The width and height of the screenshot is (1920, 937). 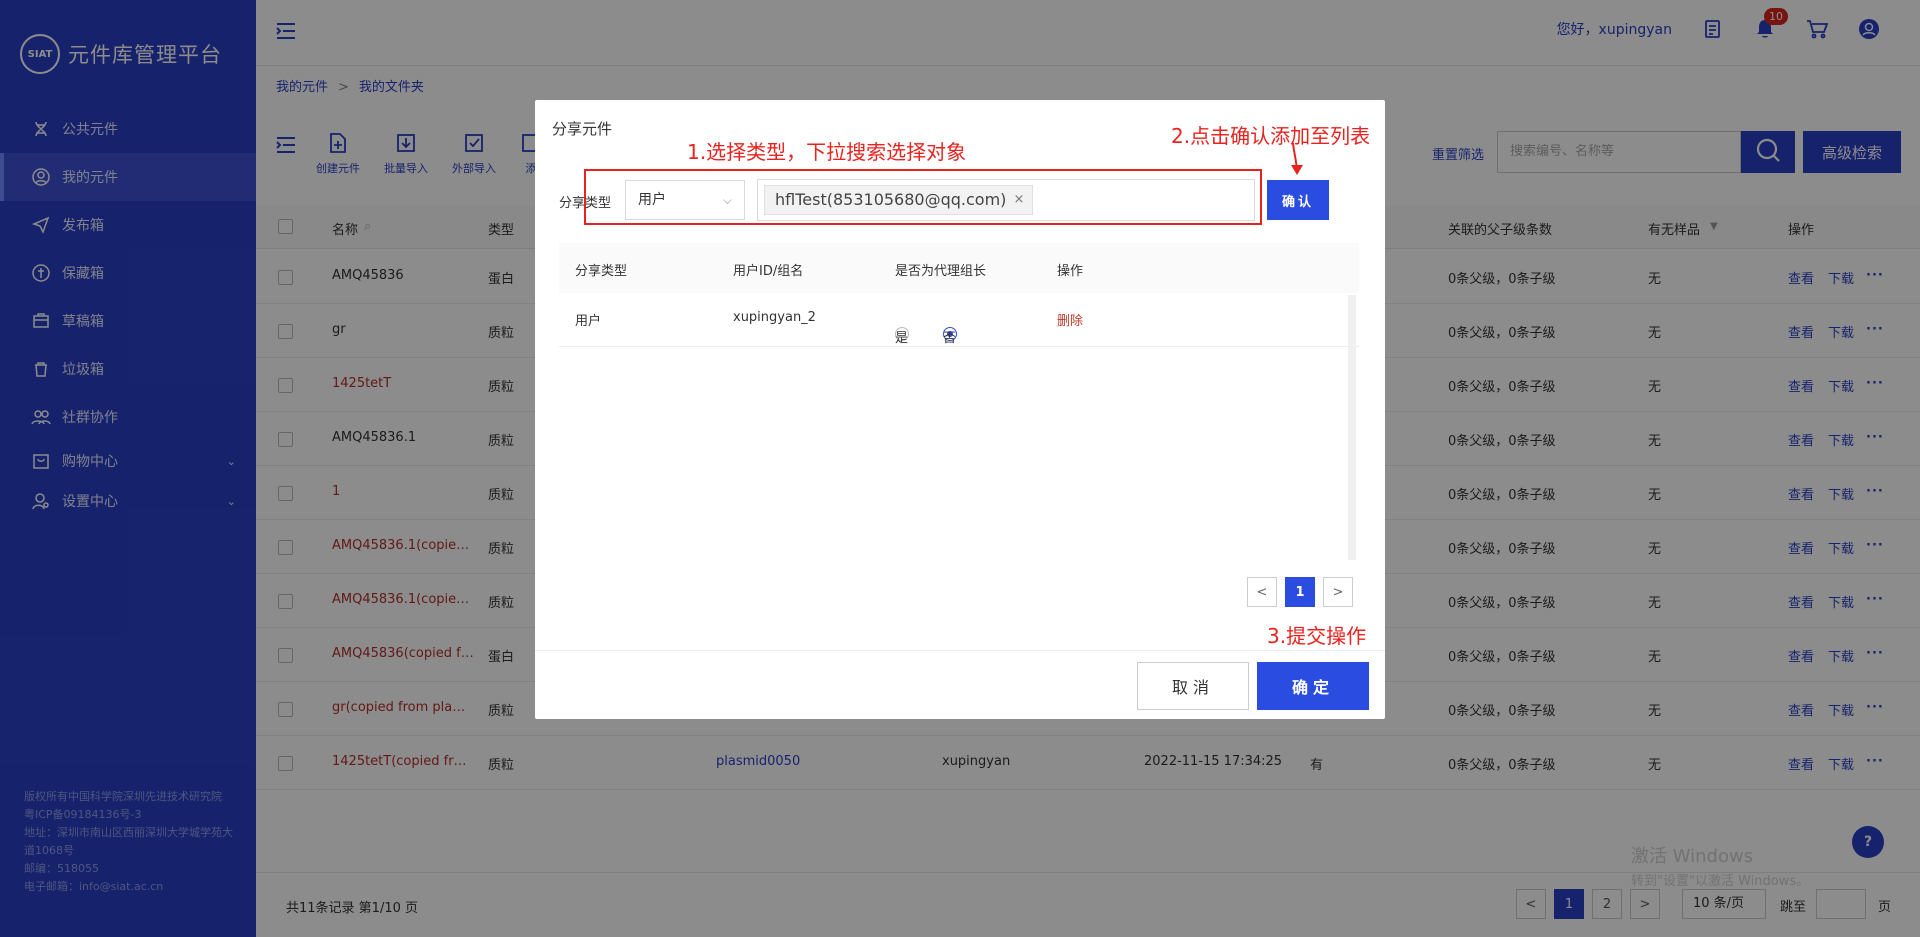 I want to click on submit-button: 确定, so click(x=1313, y=686).